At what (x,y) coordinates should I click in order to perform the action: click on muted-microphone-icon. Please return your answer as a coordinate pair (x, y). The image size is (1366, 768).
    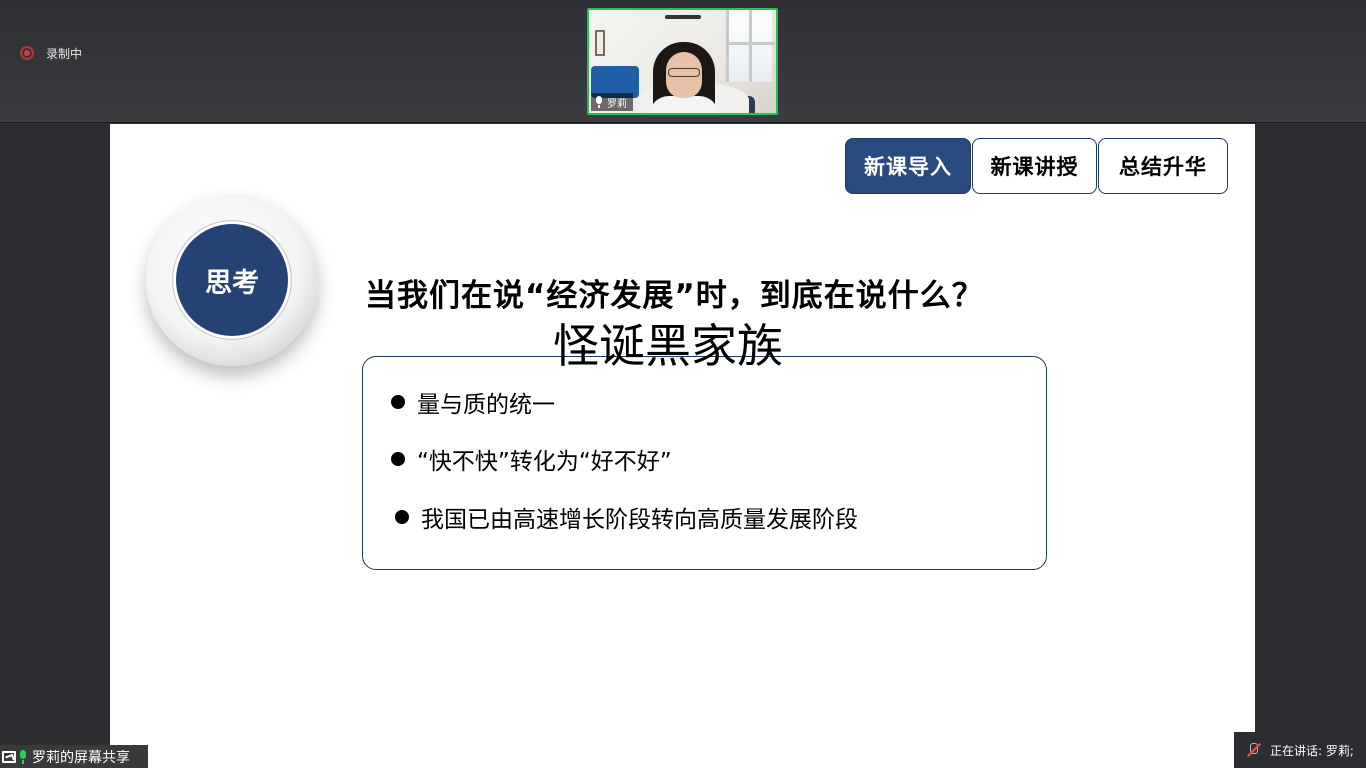
    Looking at the image, I should click on (1253, 750).